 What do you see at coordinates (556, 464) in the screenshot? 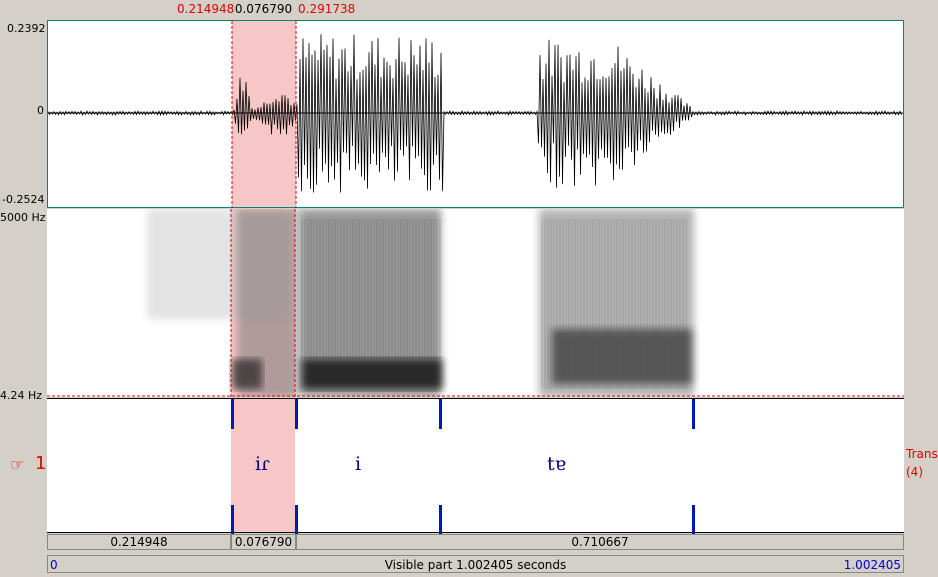
I see `interval-label: tɐ` at bounding box center [556, 464].